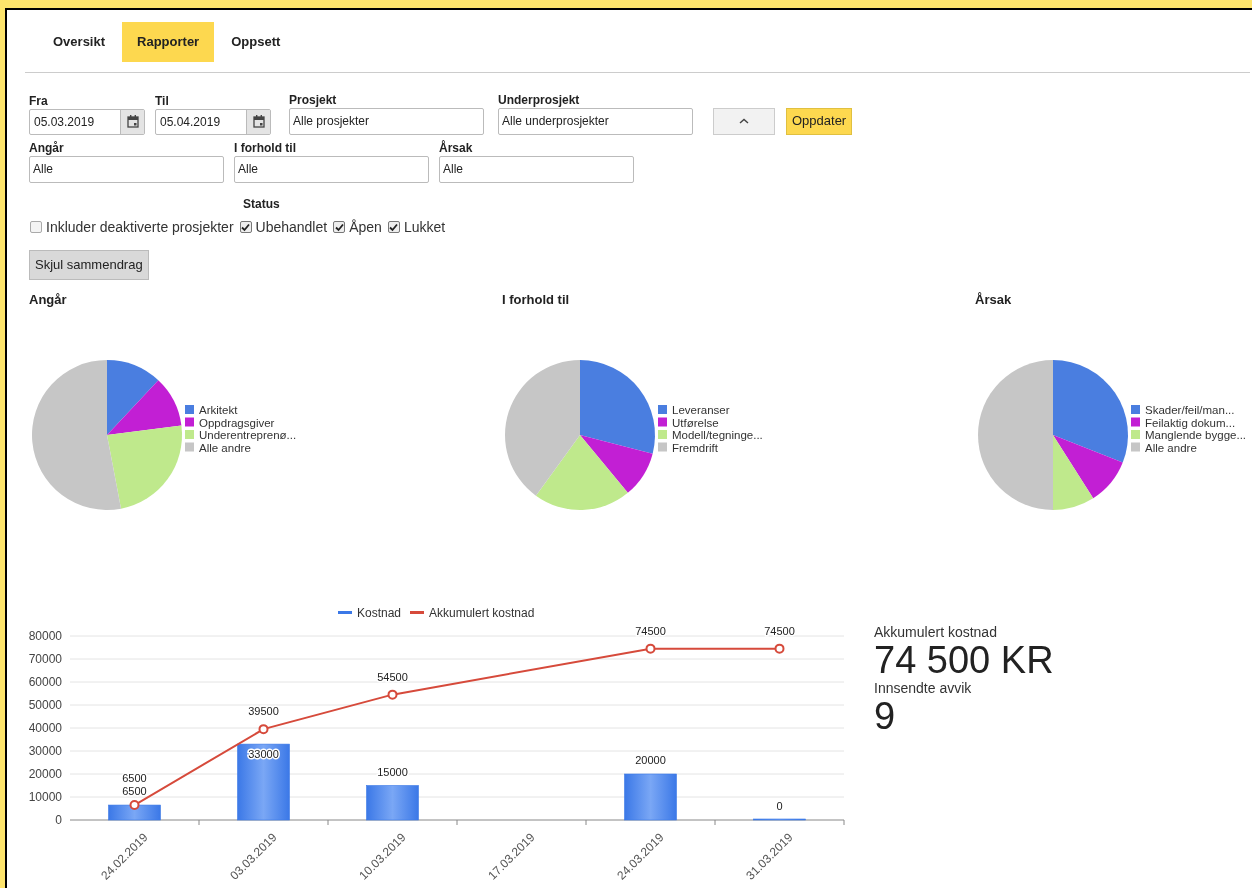  What do you see at coordinates (695, 447) in the screenshot?
I see `legend-label: Fremdrift` at bounding box center [695, 447].